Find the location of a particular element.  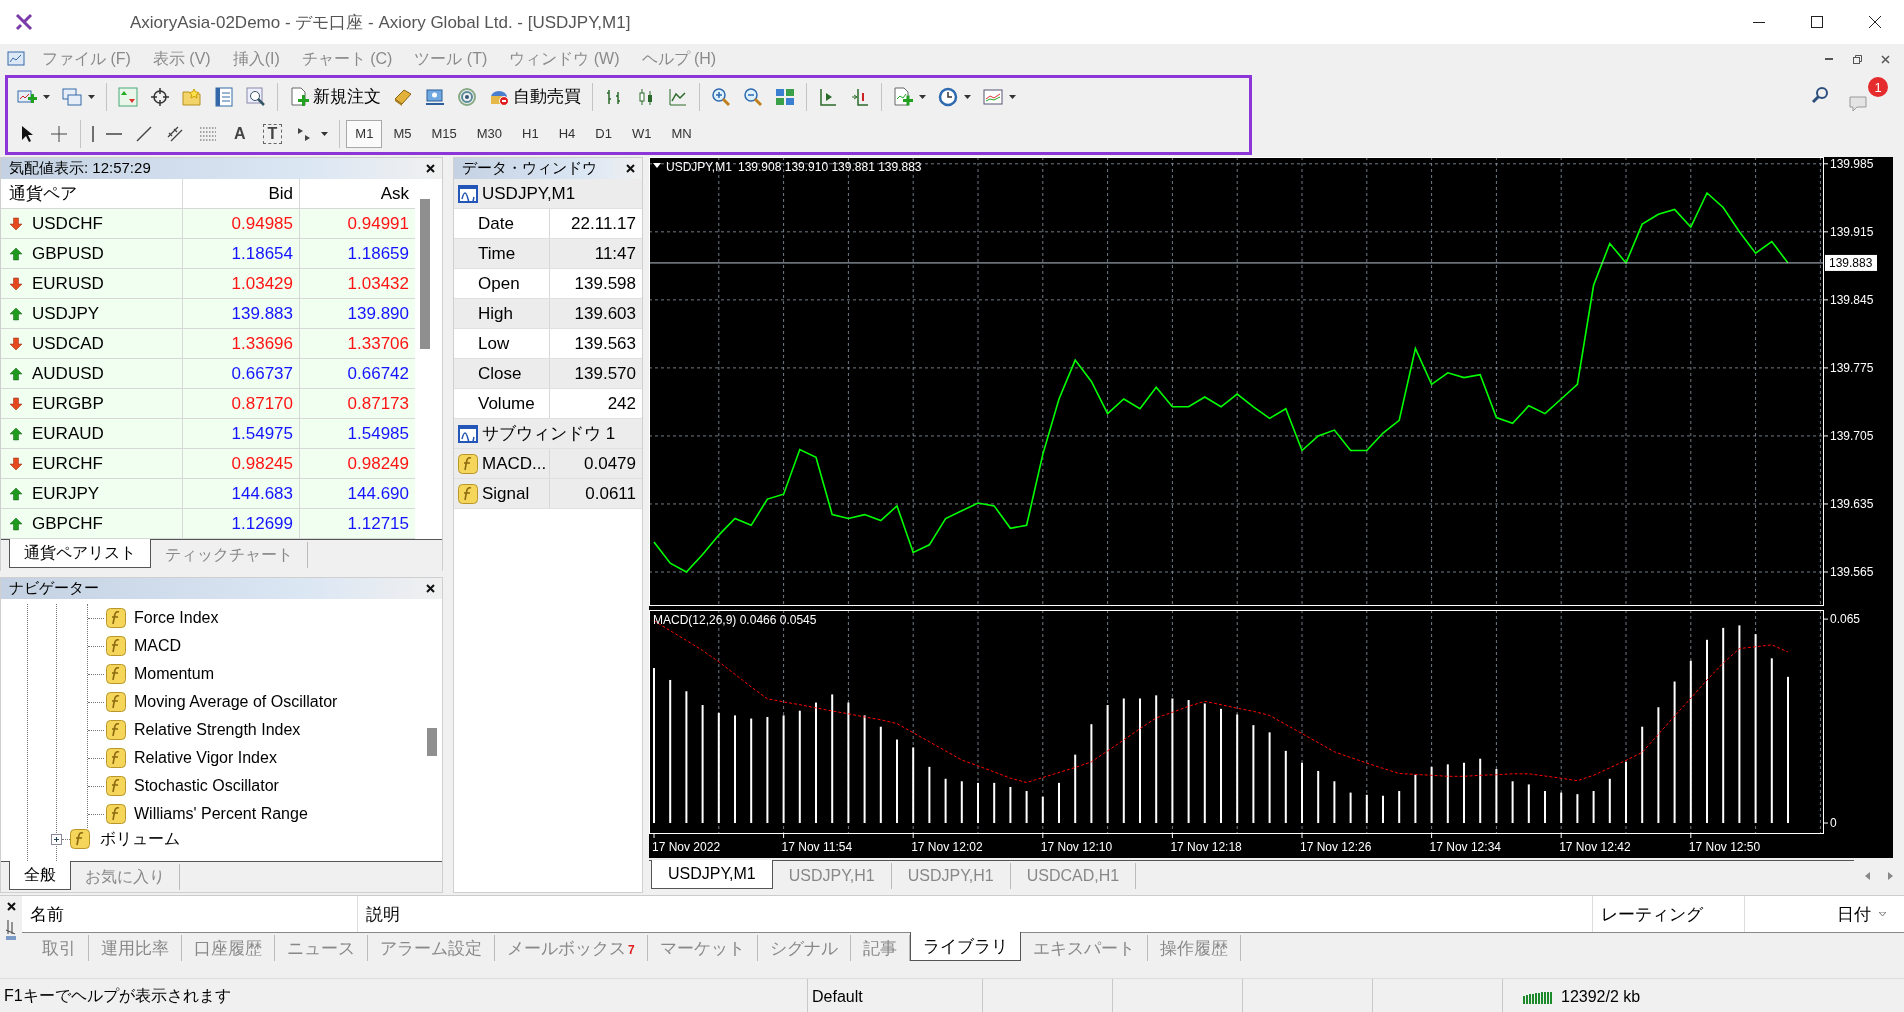

field-label: Volume is located at coordinates (502, 403).